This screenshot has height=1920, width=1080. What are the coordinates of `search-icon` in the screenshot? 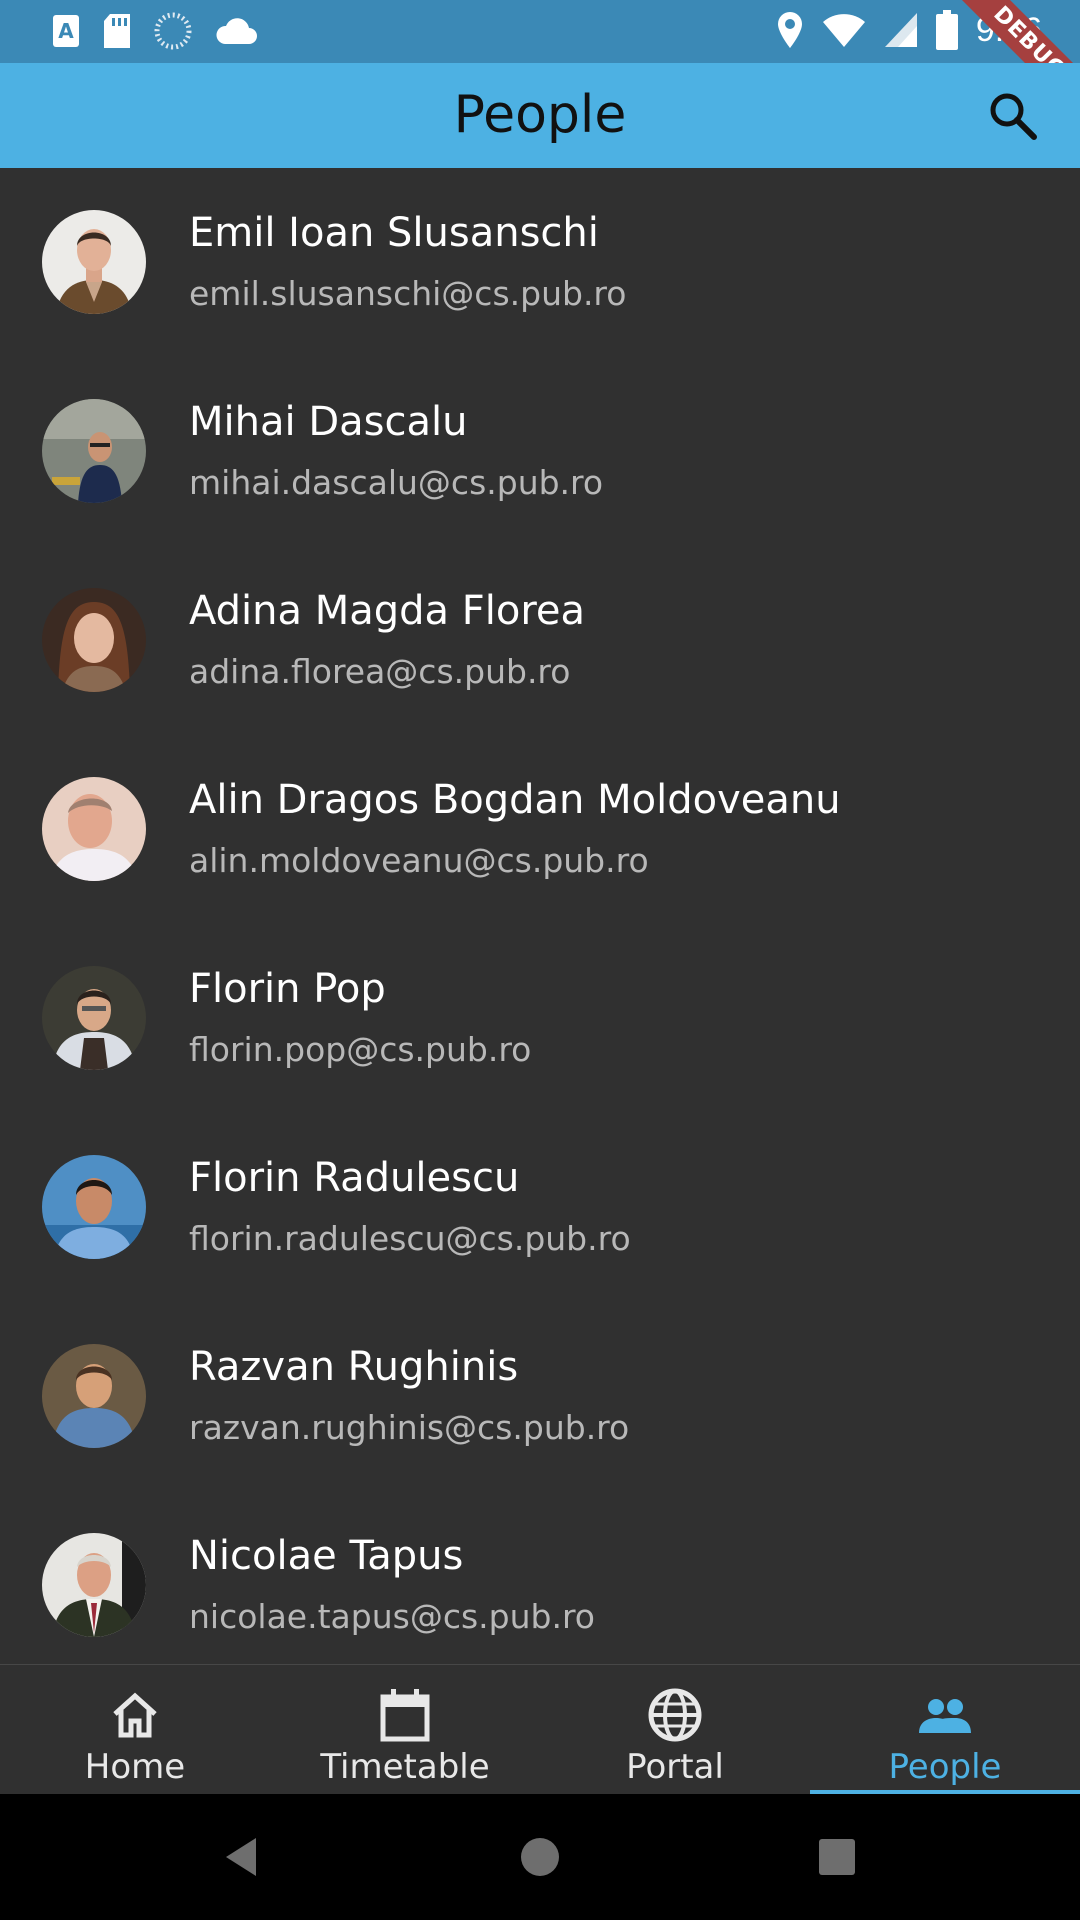 It's located at (1013, 116).